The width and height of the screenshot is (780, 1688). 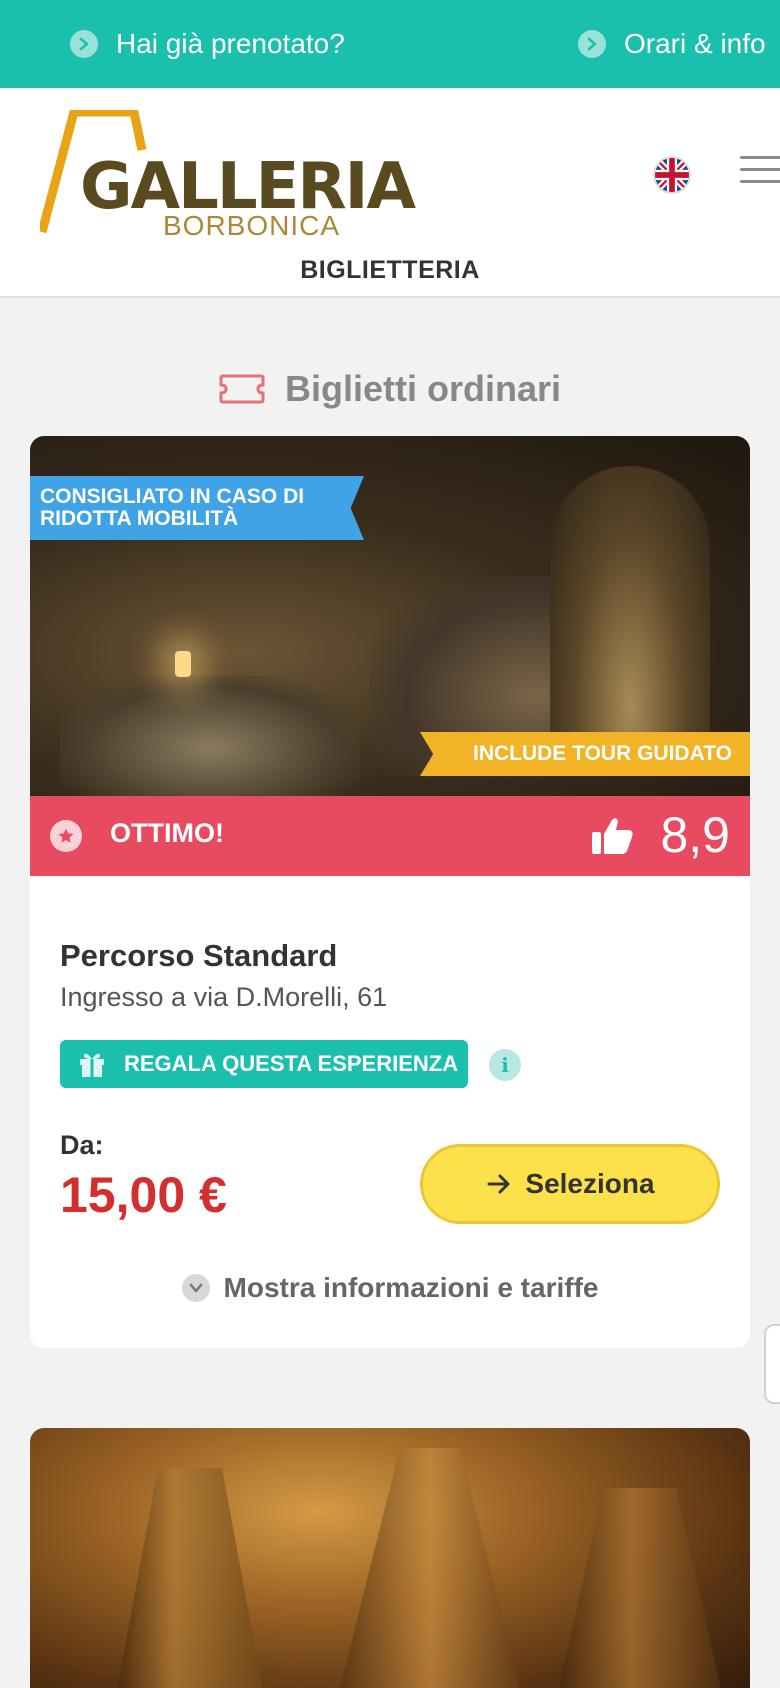 What do you see at coordinates (760, 173) in the screenshot?
I see `hamburger-menu-icon` at bounding box center [760, 173].